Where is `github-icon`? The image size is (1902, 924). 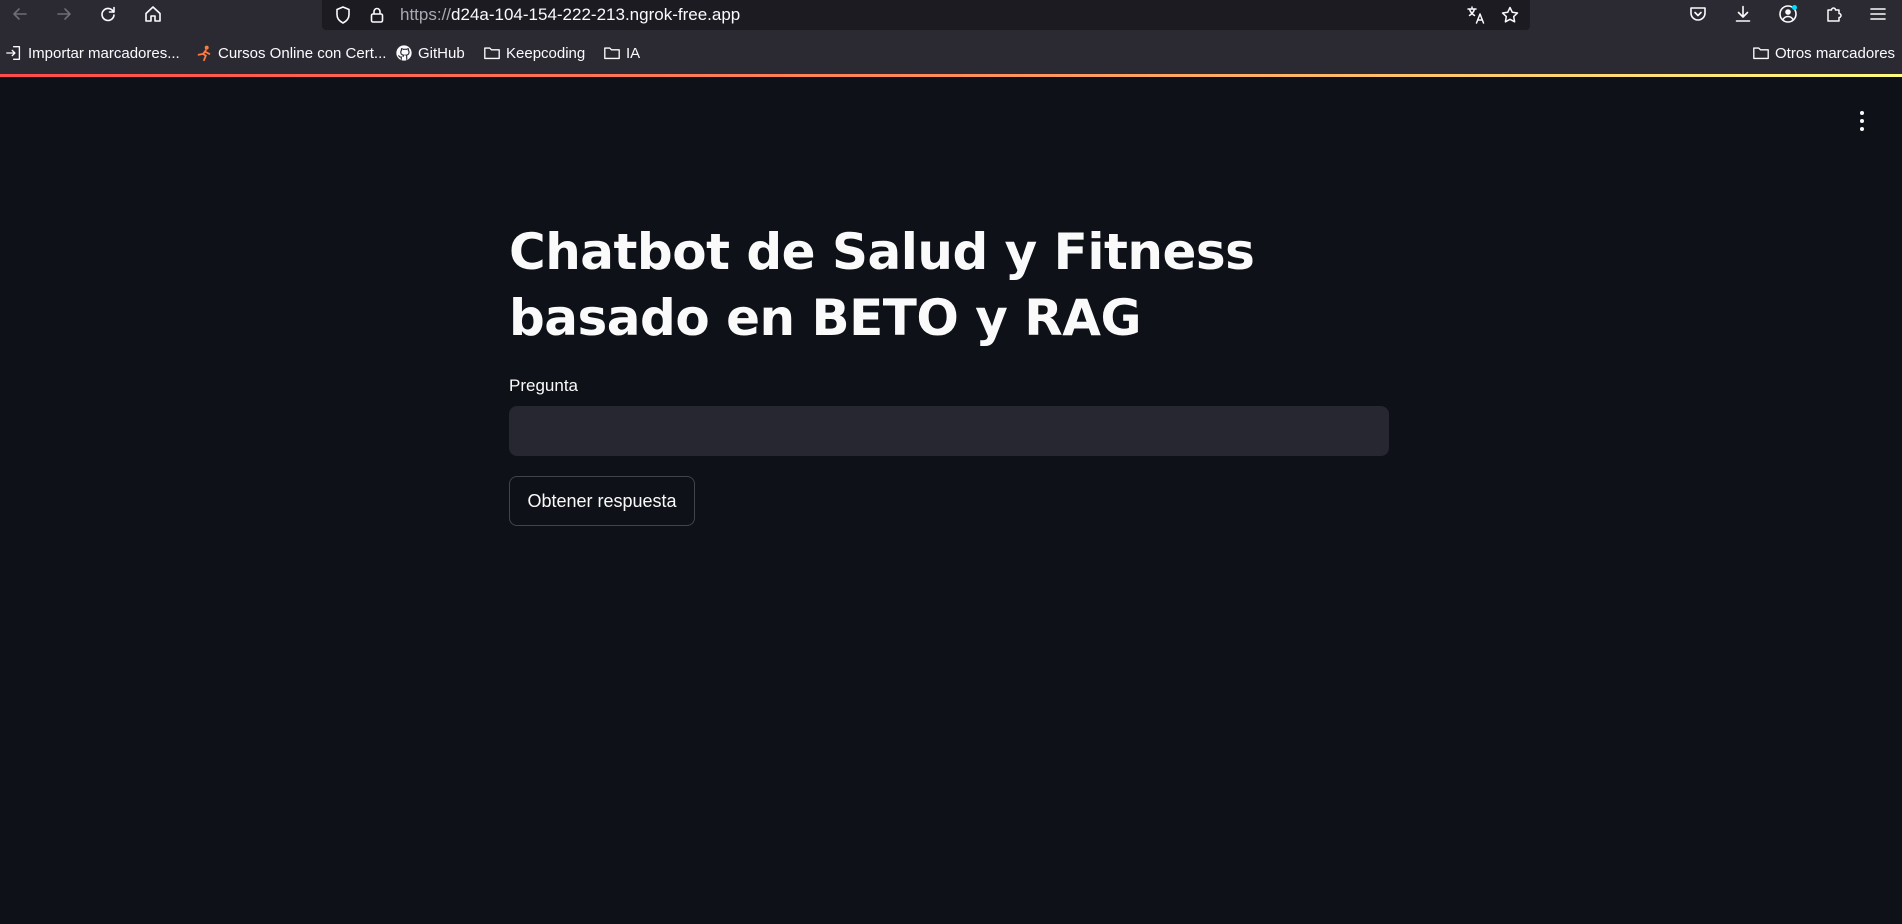
github-icon is located at coordinates (404, 53).